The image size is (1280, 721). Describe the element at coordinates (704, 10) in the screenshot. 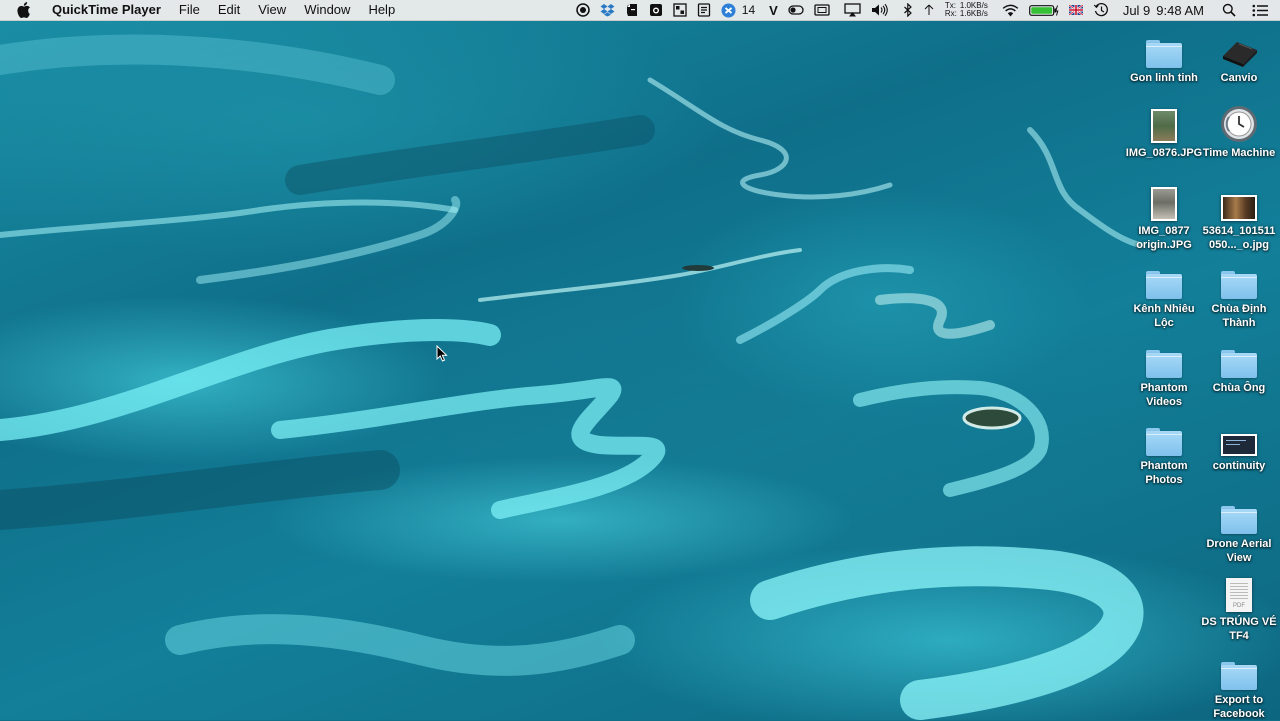

I see `notes-icon` at that location.